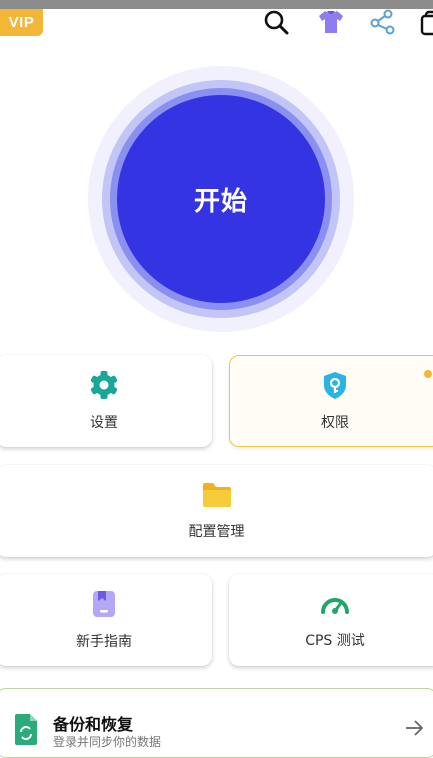  Describe the element at coordinates (107, 742) in the screenshot. I see `backup-subtitle: 登录并同步你的数据` at that location.